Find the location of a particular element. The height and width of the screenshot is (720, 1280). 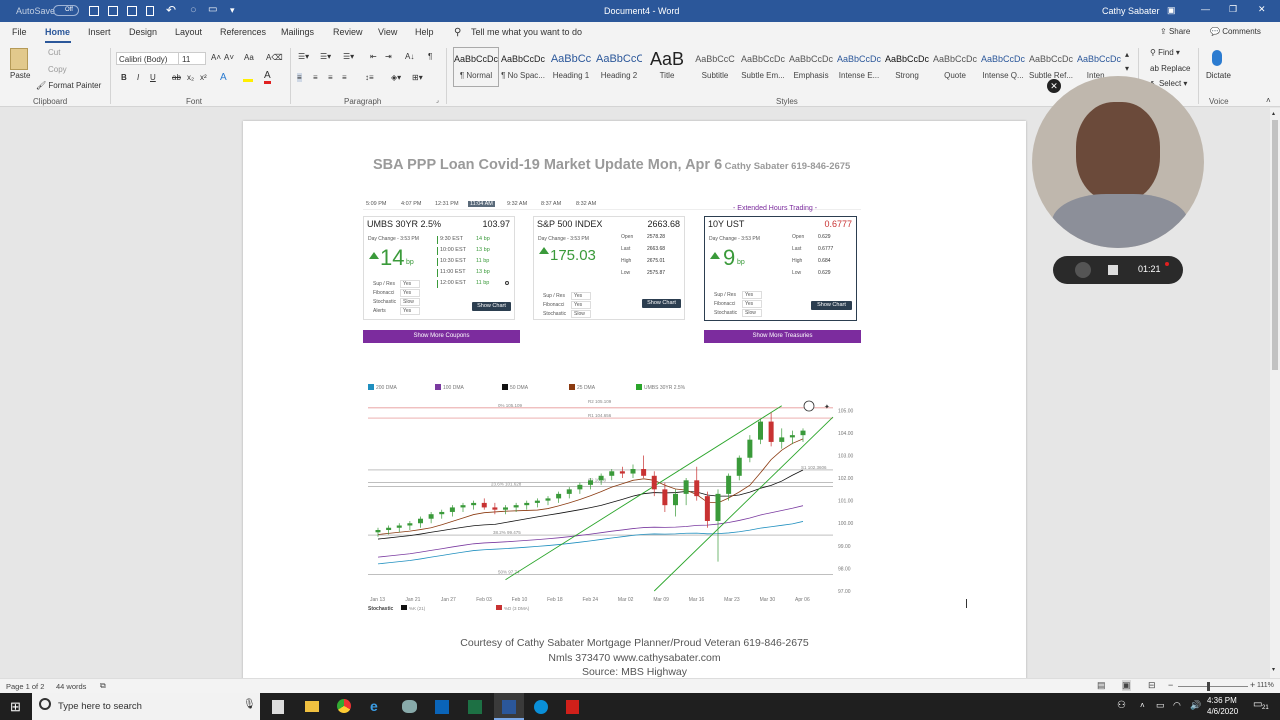

vertical-scrollbar: ▴ ▾ is located at coordinates (1275, 393).